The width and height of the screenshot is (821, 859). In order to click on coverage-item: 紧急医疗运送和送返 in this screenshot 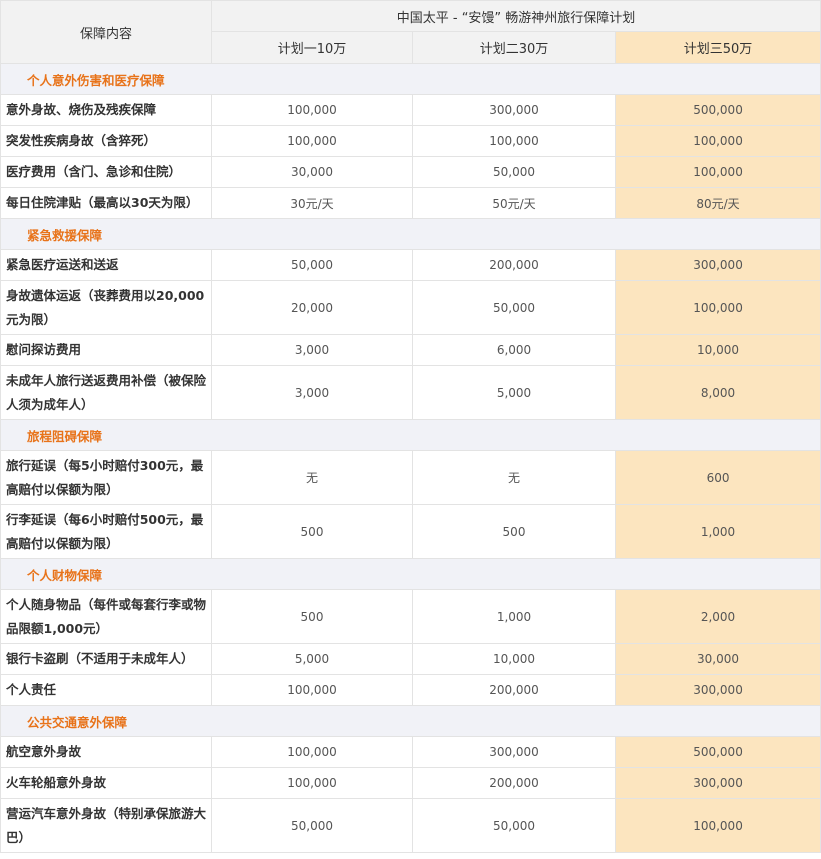, I will do `click(106, 265)`.